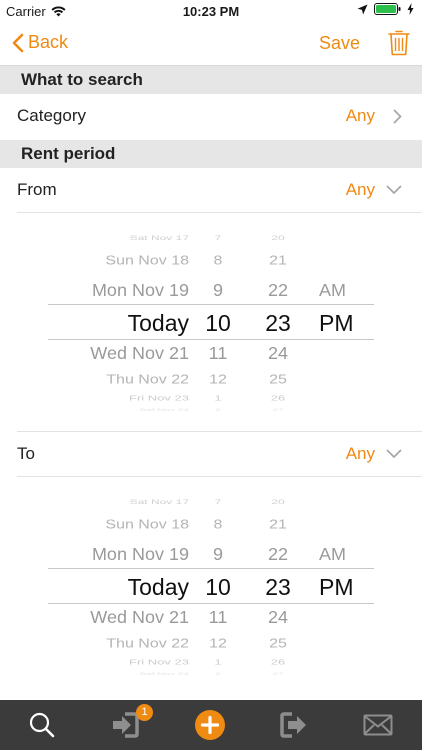 Image resolution: width=422 pixels, height=750 pixels. What do you see at coordinates (360, 453) in the screenshot?
I see `to-value: Any` at bounding box center [360, 453].